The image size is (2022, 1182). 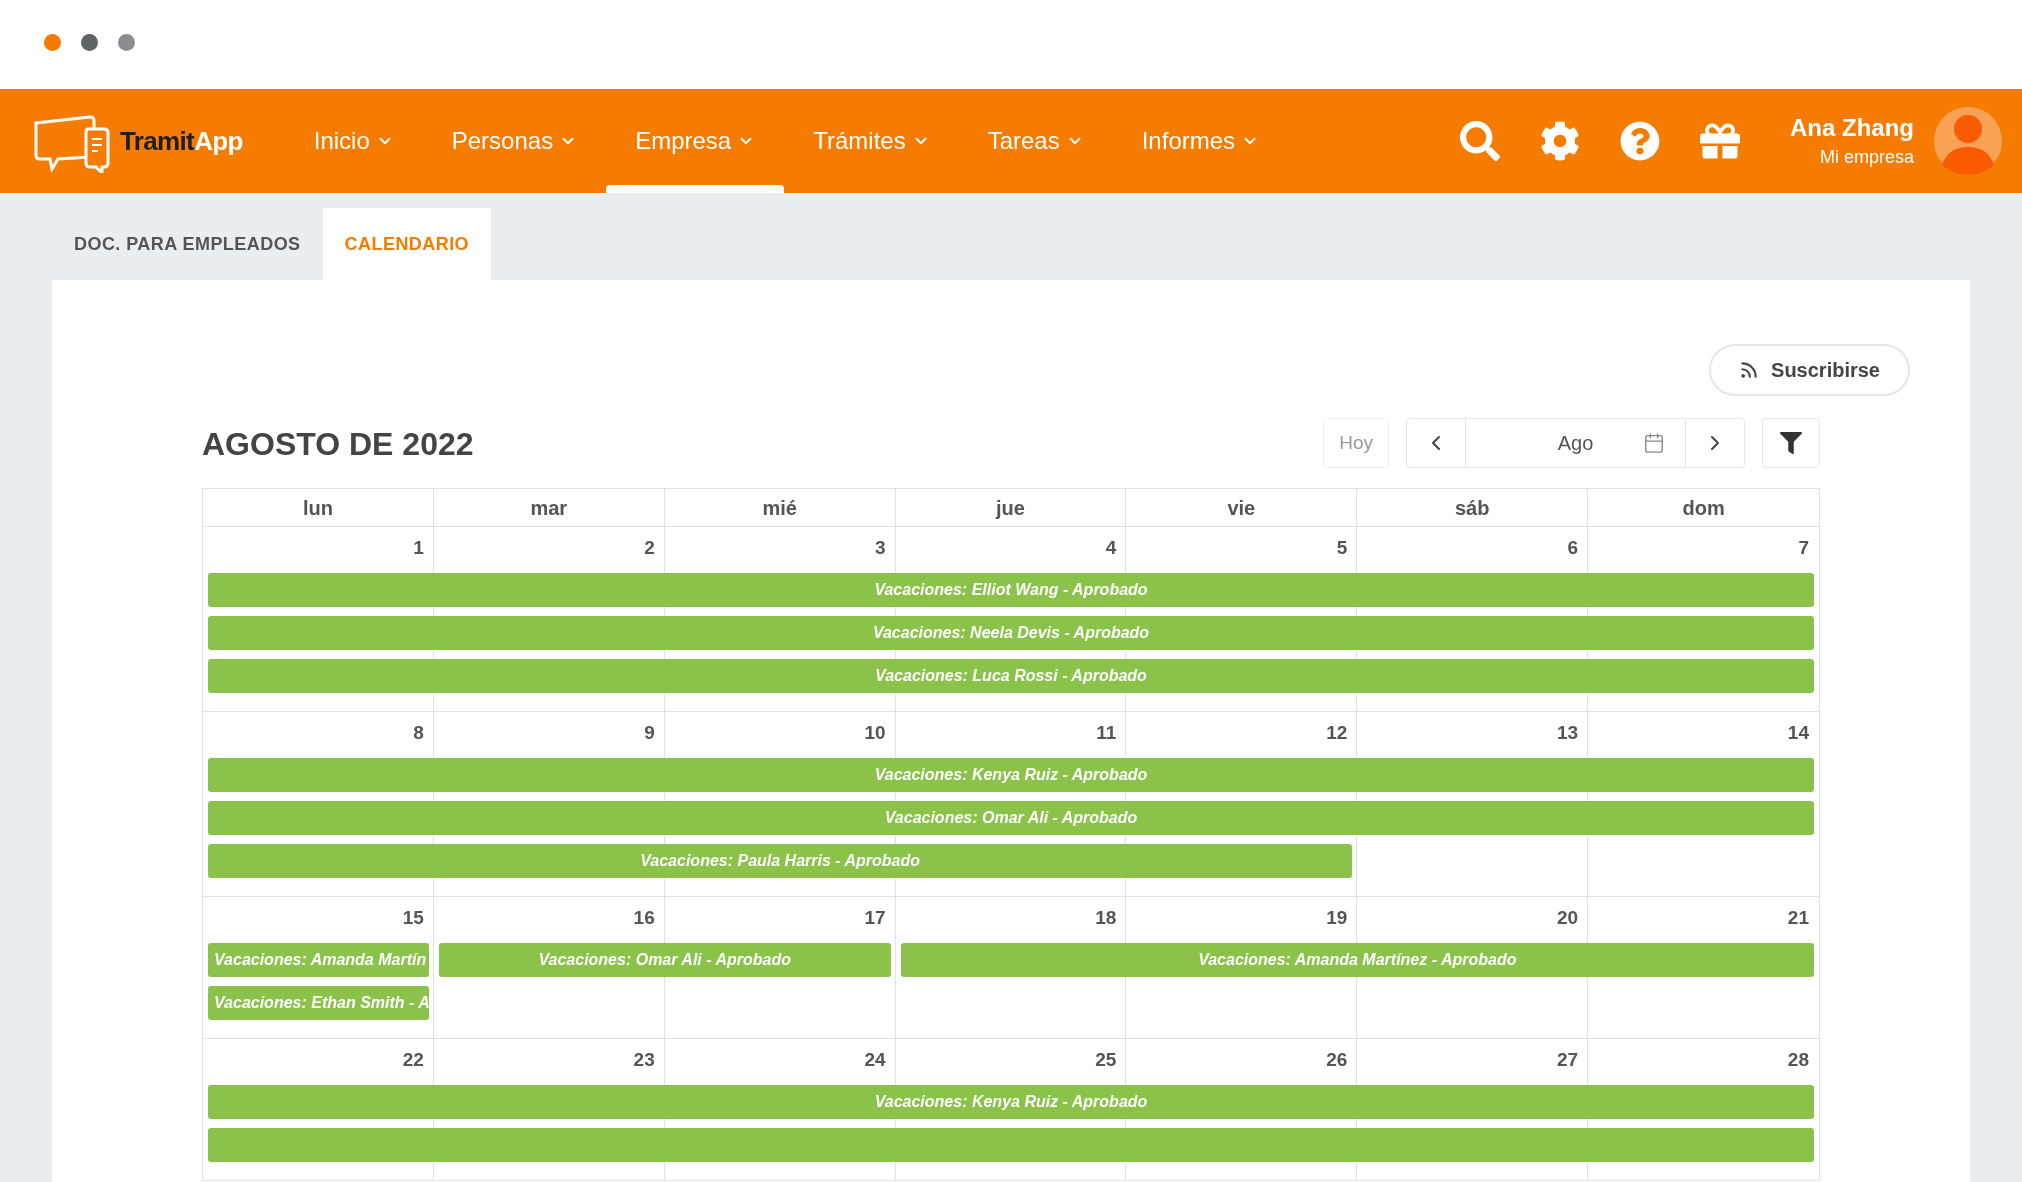 What do you see at coordinates (1106, 1059) in the screenshot?
I see `day-number: 25` at bounding box center [1106, 1059].